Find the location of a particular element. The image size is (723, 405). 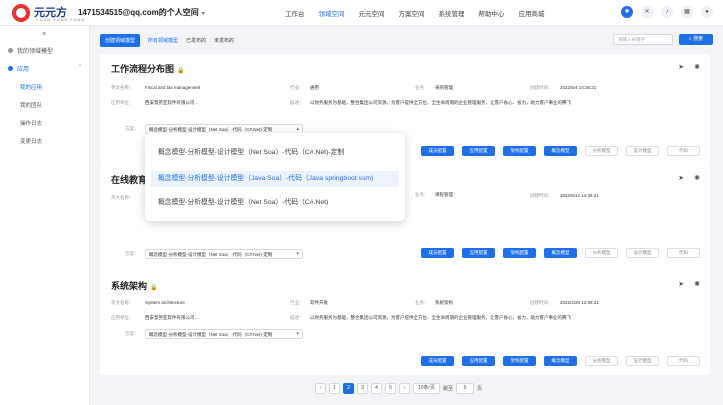

nav-domain-space: 领域空间 is located at coordinates (332, 13).